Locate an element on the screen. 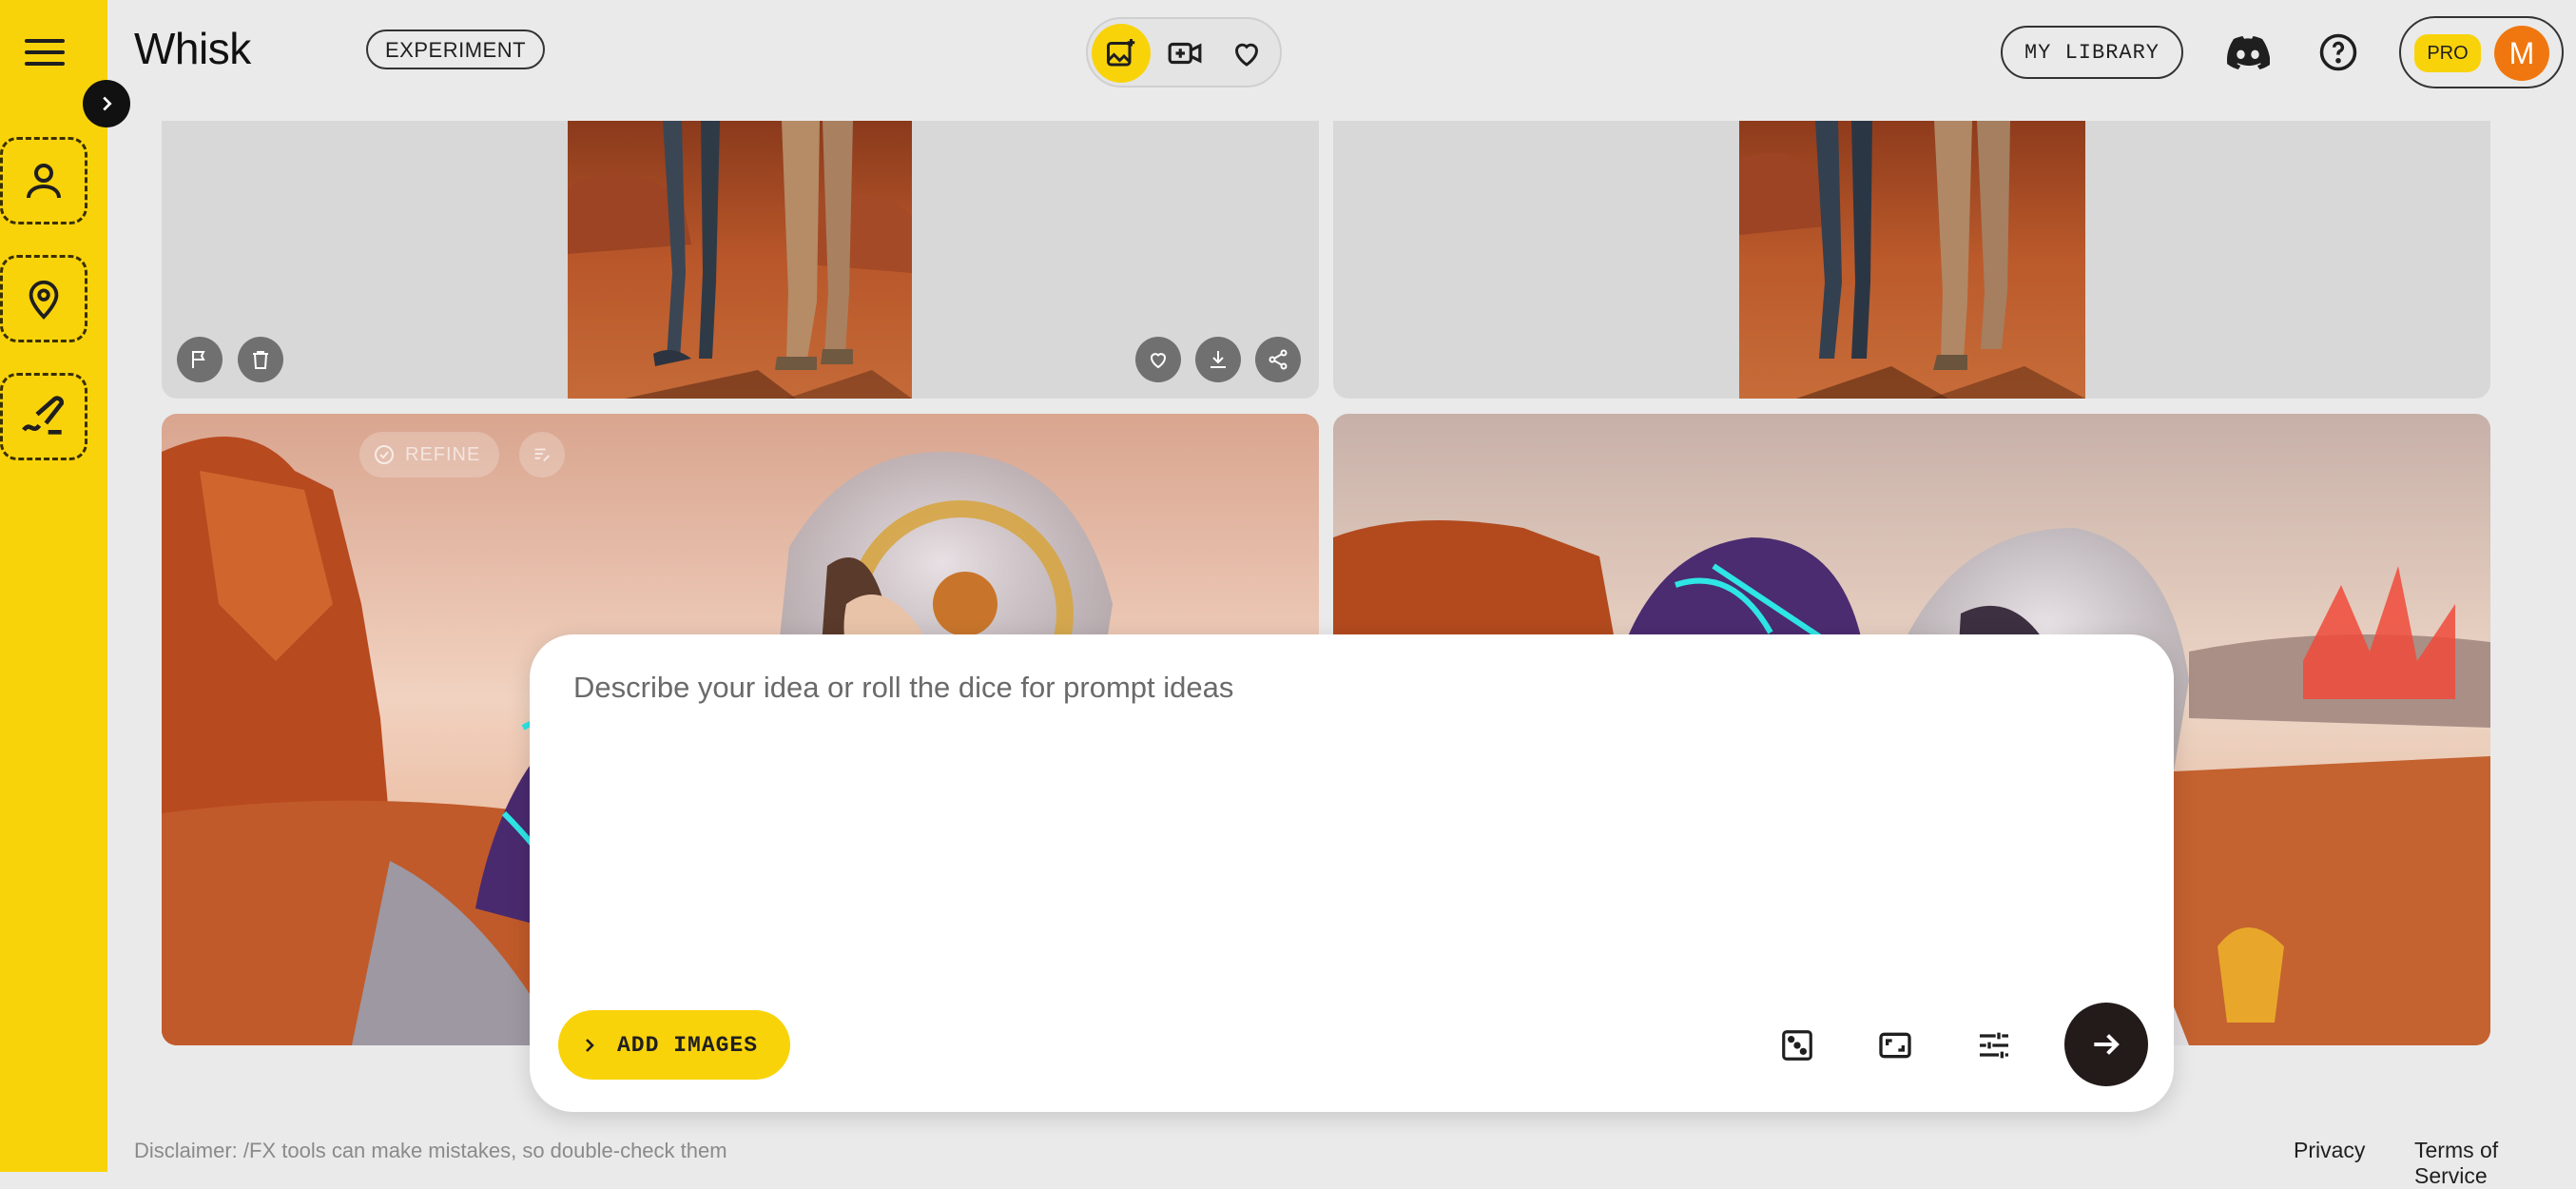 The height and width of the screenshot is (1189, 2576). video-plus-icon is located at coordinates (1185, 54).